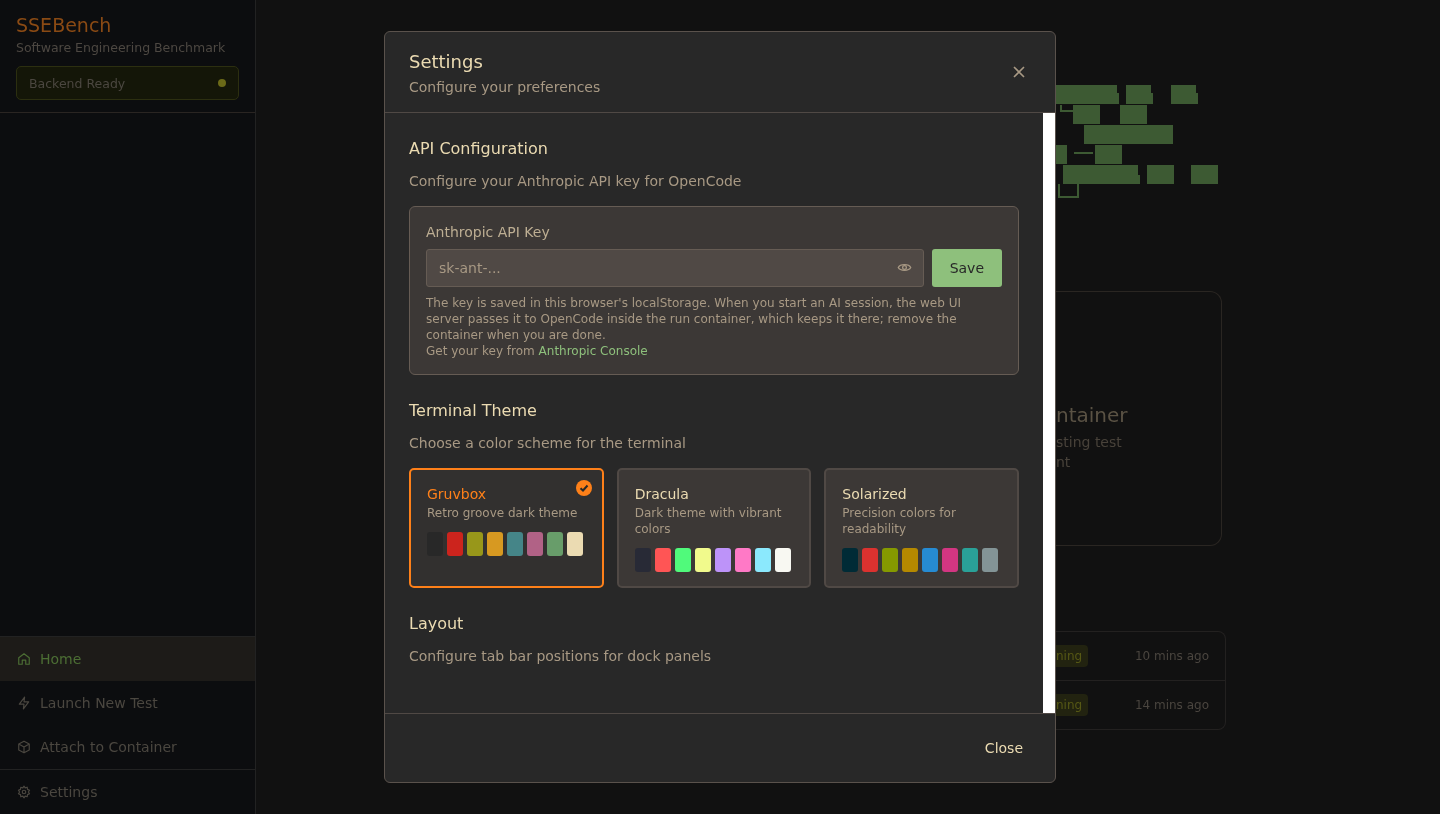 The width and height of the screenshot is (1440, 814). What do you see at coordinates (64, 25) in the screenshot?
I see `app-title: SSEBench` at bounding box center [64, 25].